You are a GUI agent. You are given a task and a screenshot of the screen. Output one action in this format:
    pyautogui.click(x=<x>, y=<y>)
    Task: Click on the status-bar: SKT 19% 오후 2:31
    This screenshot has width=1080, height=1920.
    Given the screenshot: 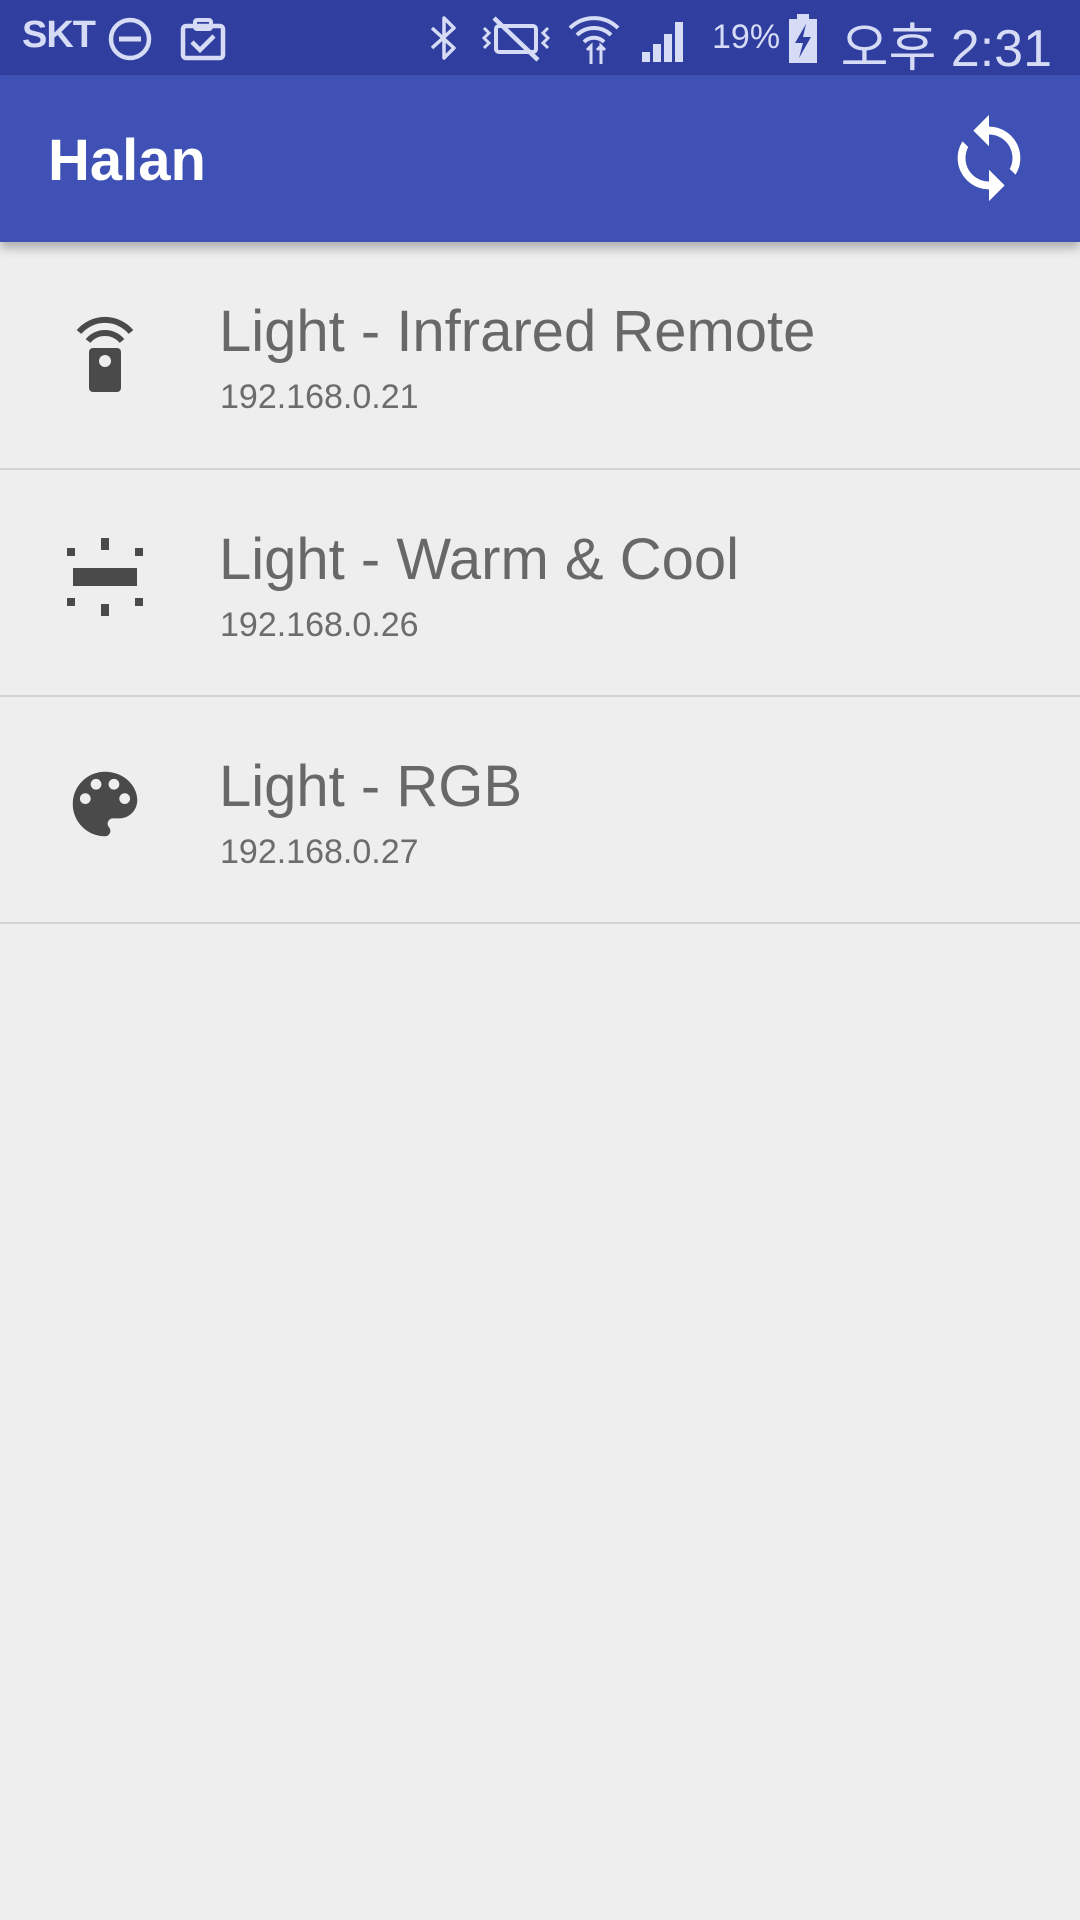 What is the action you would take?
    pyautogui.click(x=540, y=39)
    